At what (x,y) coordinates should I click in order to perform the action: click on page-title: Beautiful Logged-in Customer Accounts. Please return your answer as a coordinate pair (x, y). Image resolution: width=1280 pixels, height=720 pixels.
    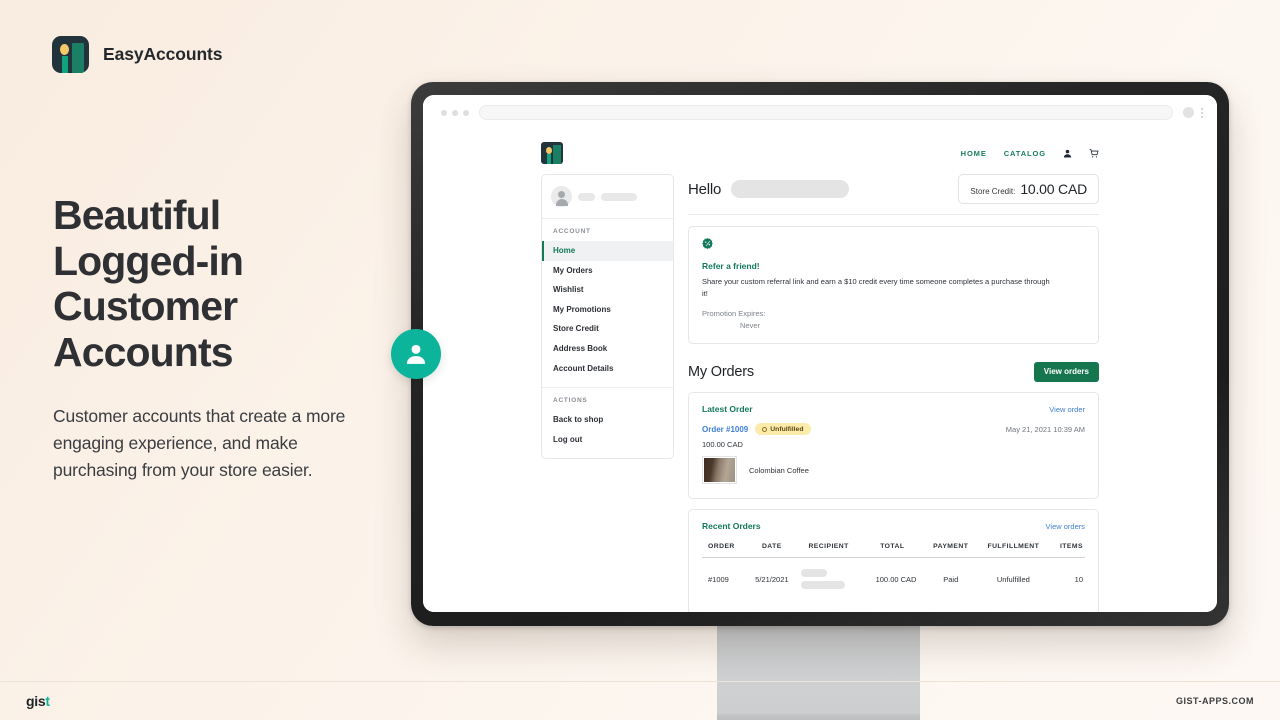
    Looking at the image, I should click on (218, 283).